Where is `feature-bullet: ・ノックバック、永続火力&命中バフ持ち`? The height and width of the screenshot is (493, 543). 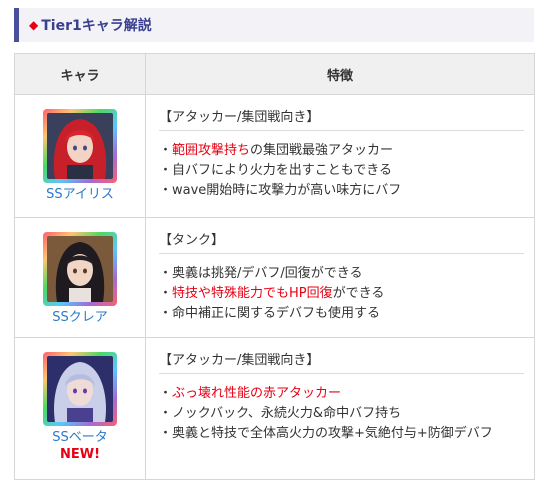
feature-bullet: ・ノックバック、永続火力&命中バフ持ち is located at coordinates (280, 413).